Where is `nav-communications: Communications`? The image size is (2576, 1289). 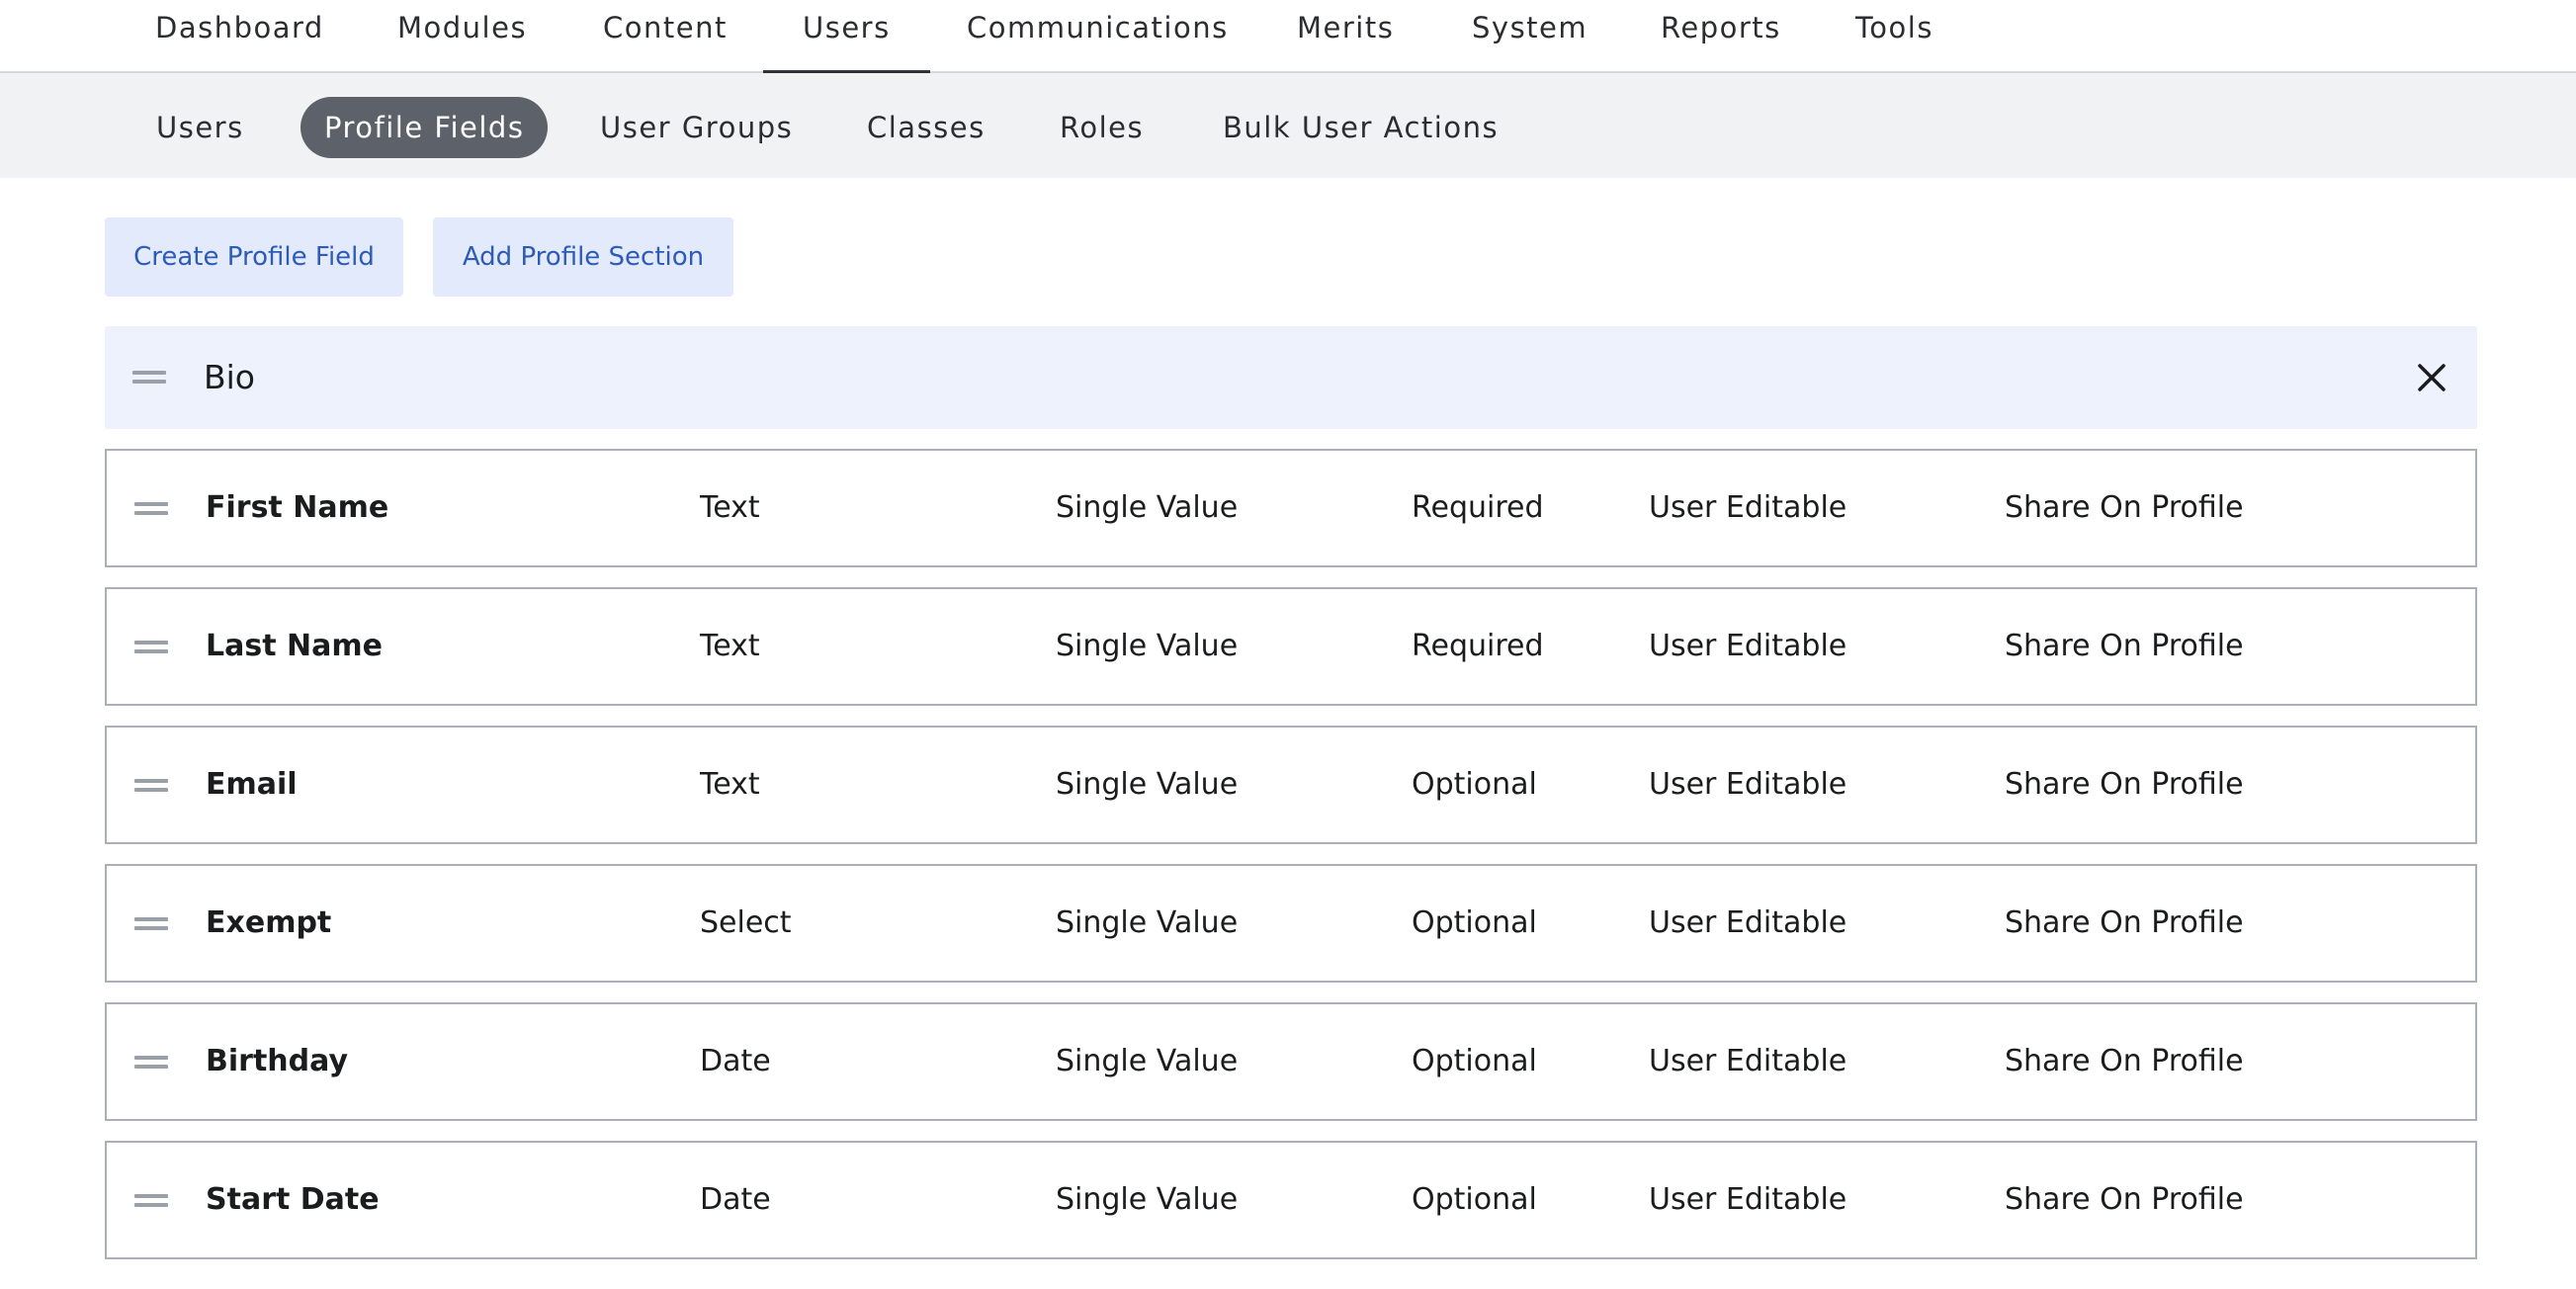
nav-communications: Communications is located at coordinates (1098, 36).